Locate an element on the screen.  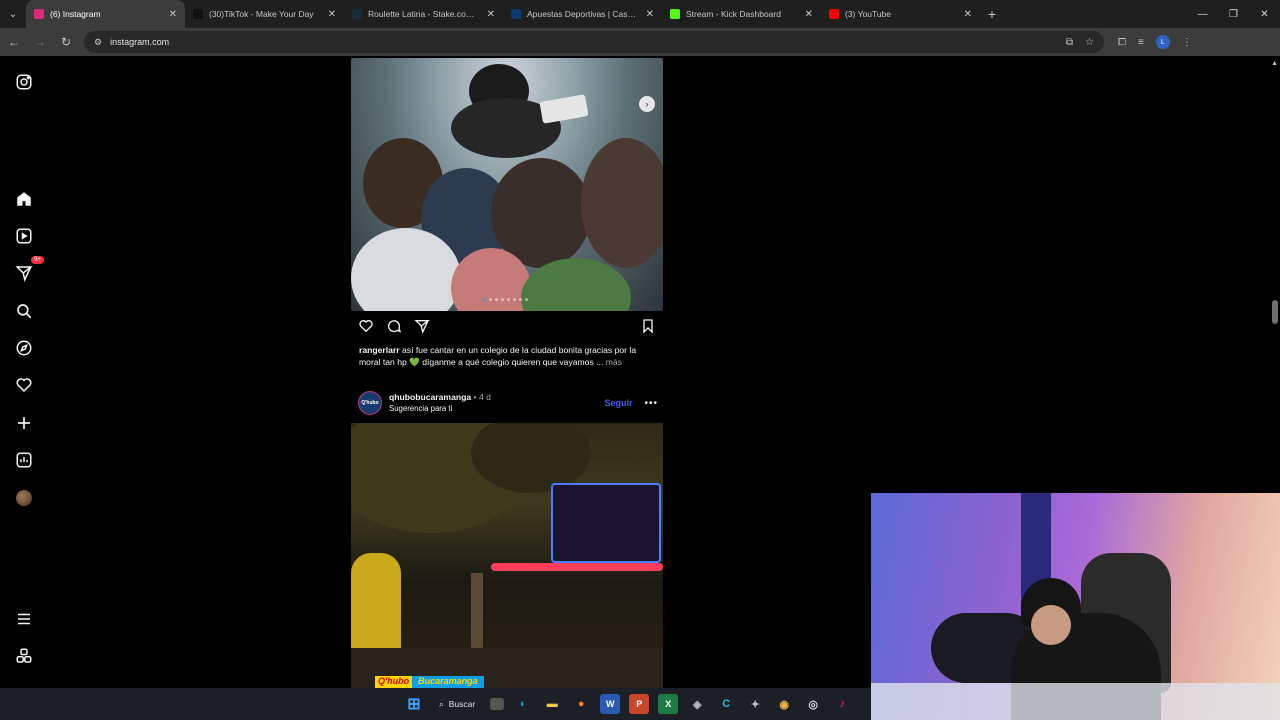
home-icon is located at coordinates (24, 199).